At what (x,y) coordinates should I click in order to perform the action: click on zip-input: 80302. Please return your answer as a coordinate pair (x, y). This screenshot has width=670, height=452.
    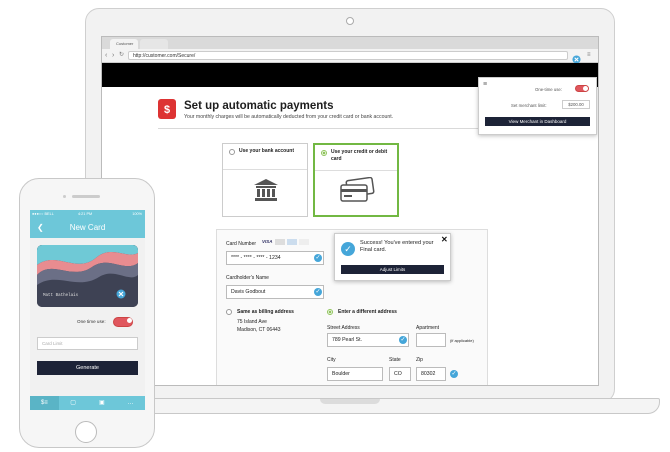
    Looking at the image, I should click on (431, 374).